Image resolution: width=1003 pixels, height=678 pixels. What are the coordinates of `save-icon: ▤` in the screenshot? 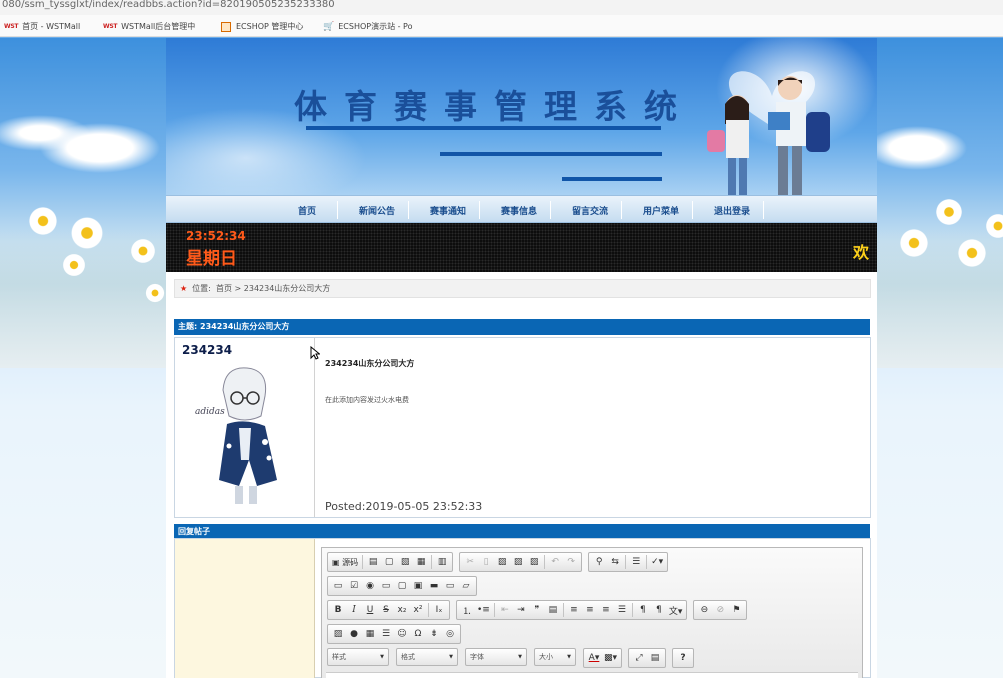 It's located at (373, 562).